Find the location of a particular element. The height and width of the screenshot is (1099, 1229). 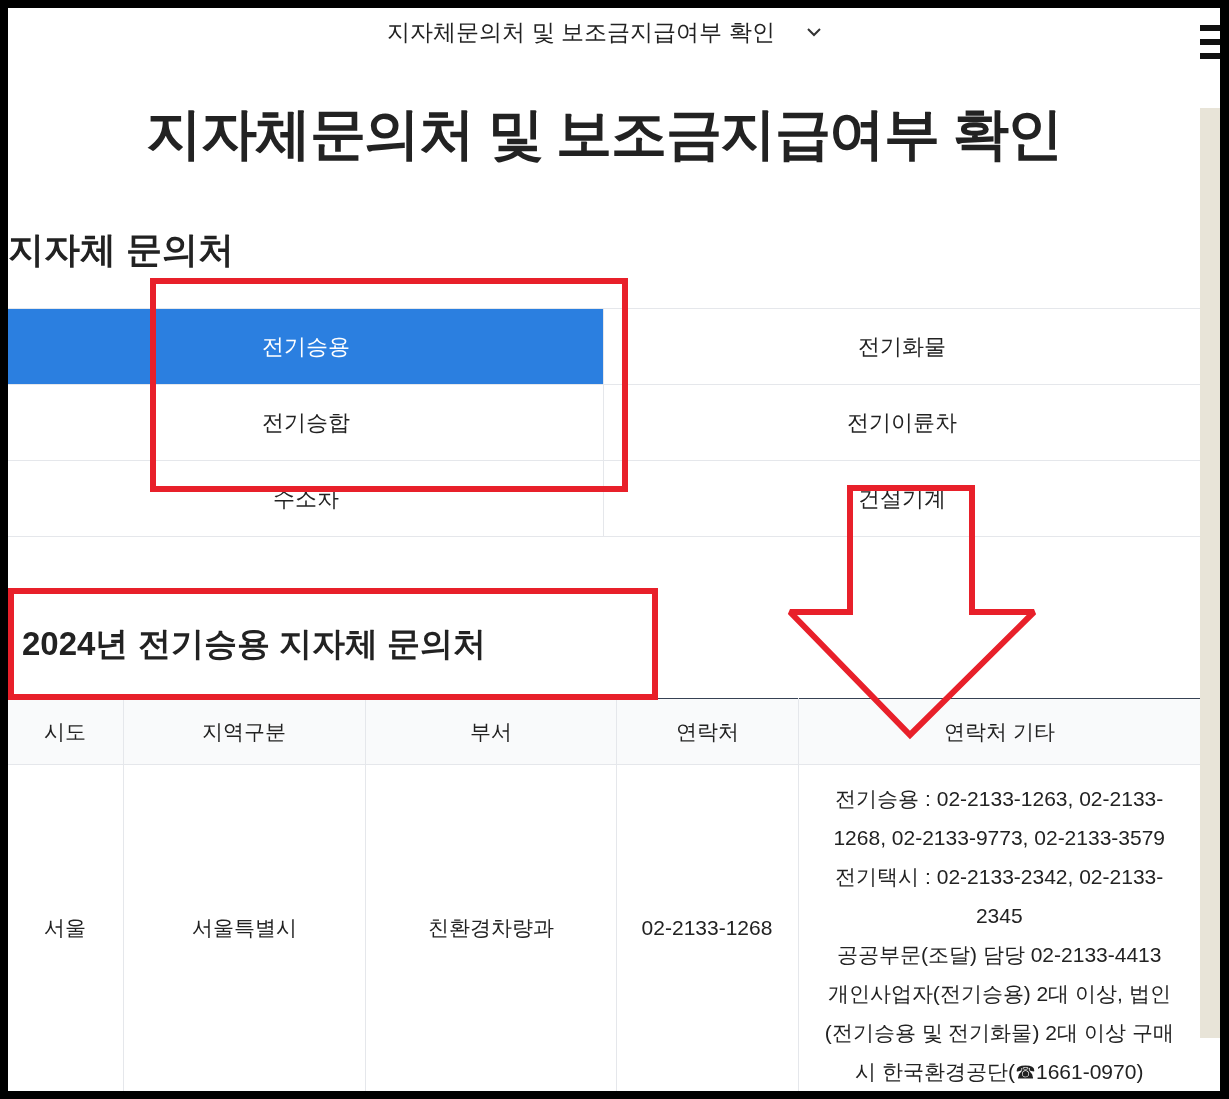

table-cell: 서울특별시 is located at coordinates (244, 927).